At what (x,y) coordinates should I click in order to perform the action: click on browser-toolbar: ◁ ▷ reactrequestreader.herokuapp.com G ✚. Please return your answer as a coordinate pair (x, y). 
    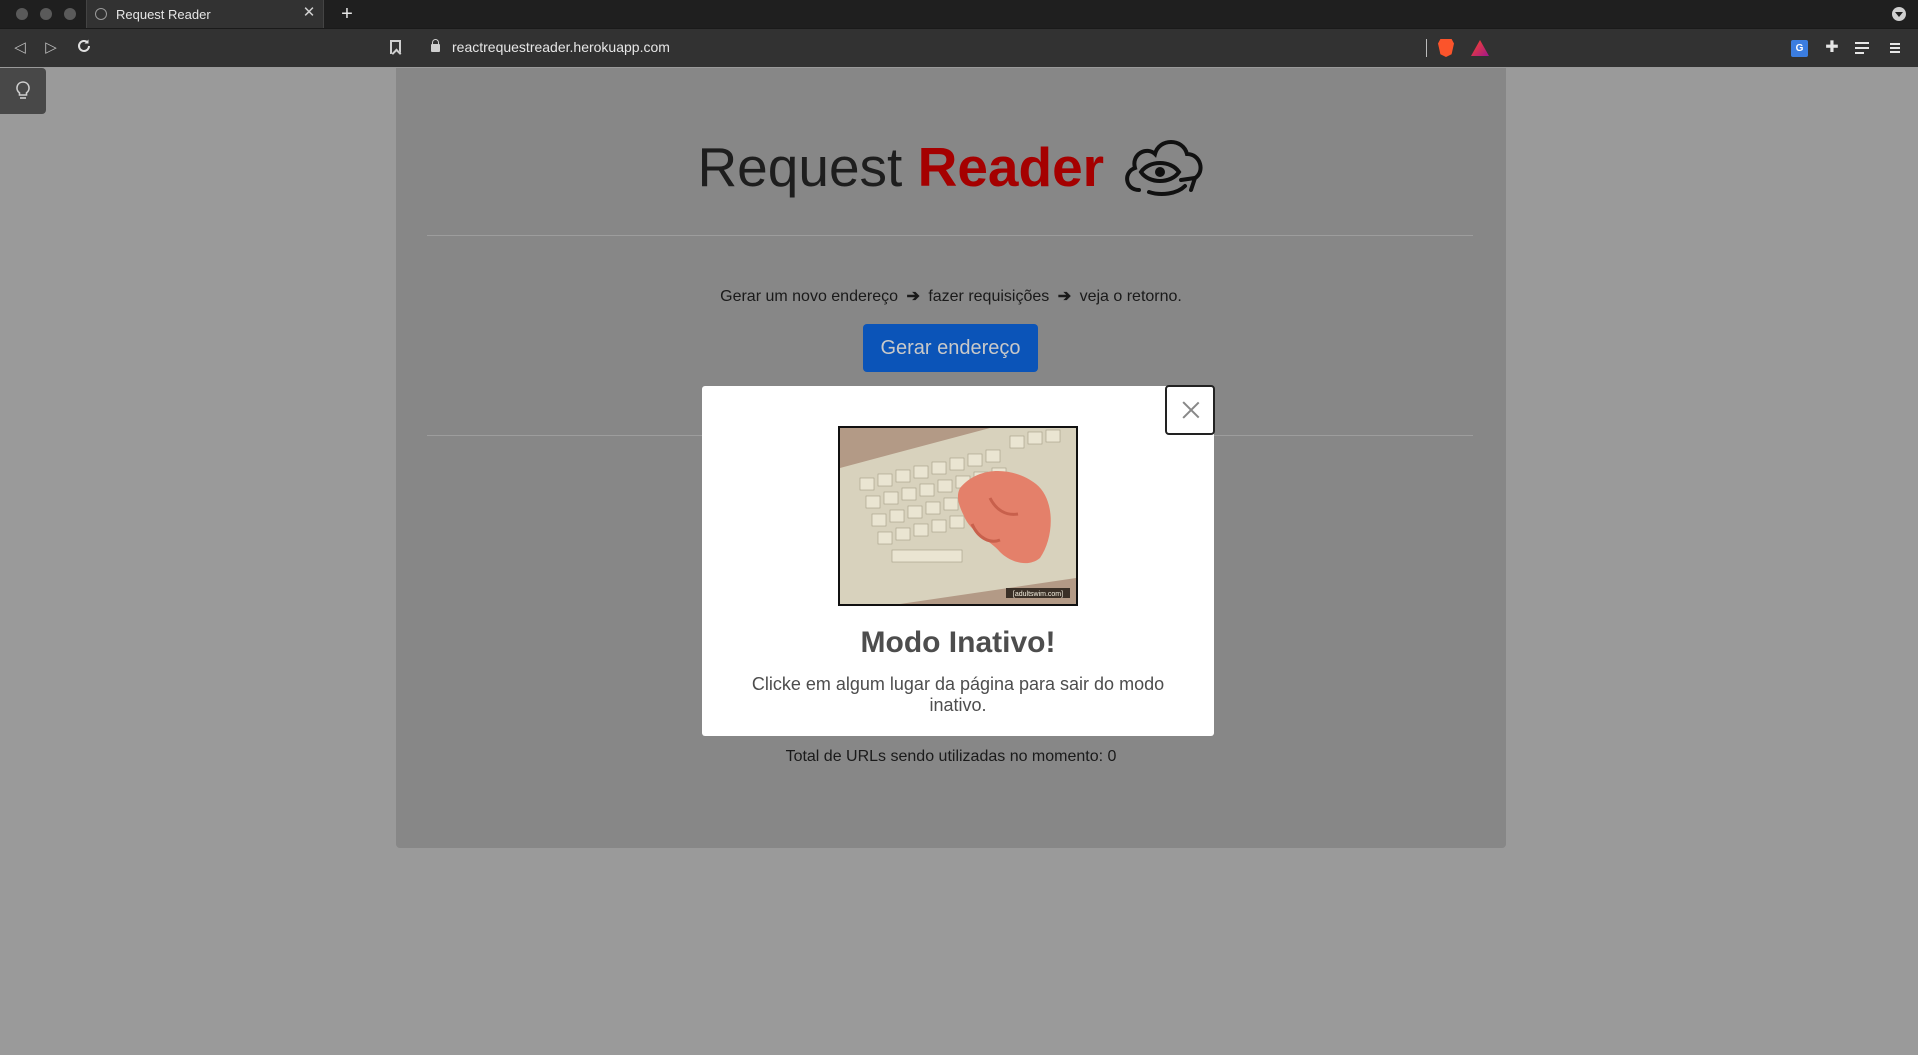
    Looking at the image, I should click on (959, 47).